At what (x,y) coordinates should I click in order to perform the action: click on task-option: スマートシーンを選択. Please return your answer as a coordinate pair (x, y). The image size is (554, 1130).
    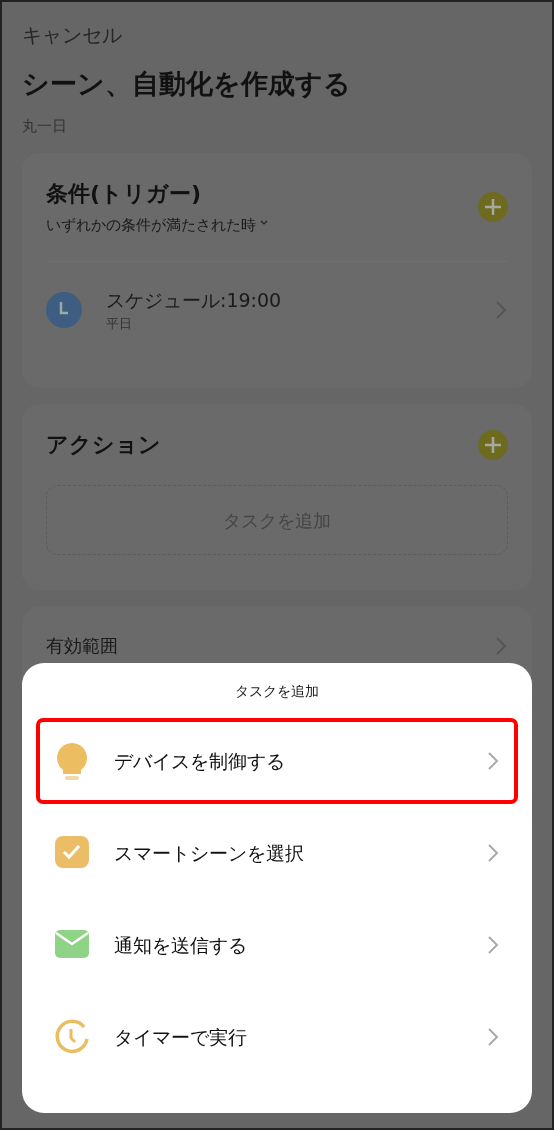
    Looking at the image, I should click on (277, 853).